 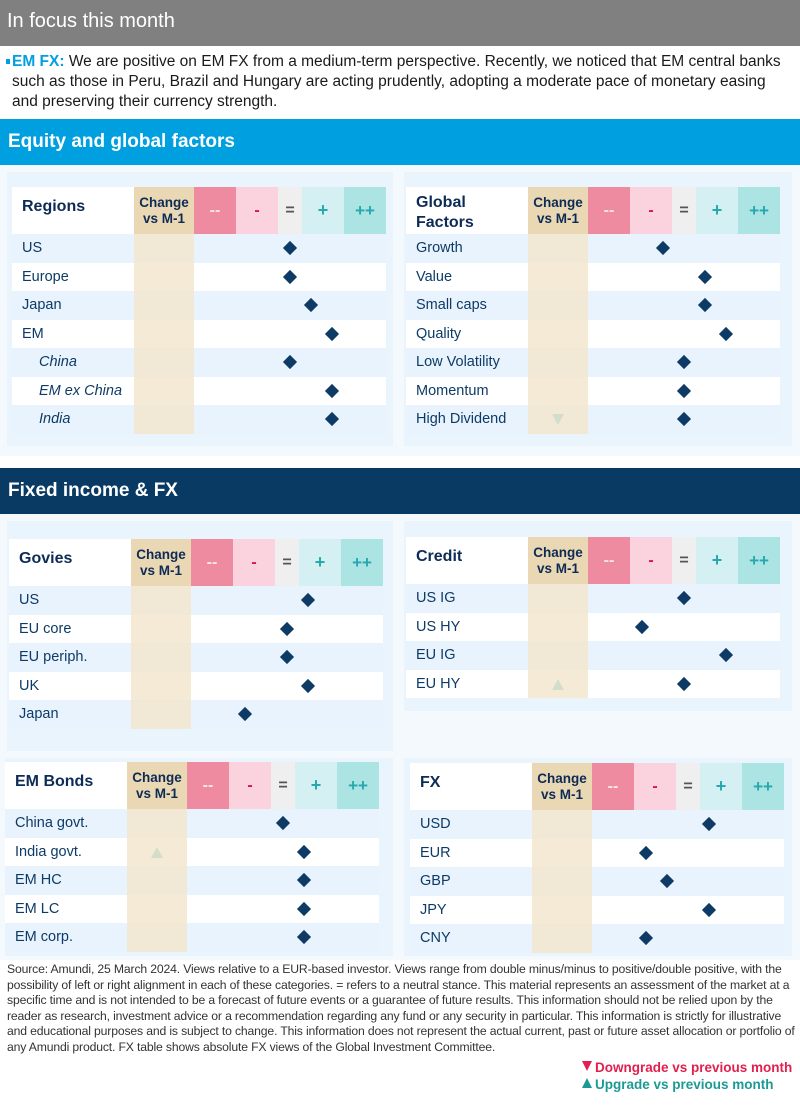 I want to click on equity-section-title: Equity and global factors, so click(x=121, y=141).